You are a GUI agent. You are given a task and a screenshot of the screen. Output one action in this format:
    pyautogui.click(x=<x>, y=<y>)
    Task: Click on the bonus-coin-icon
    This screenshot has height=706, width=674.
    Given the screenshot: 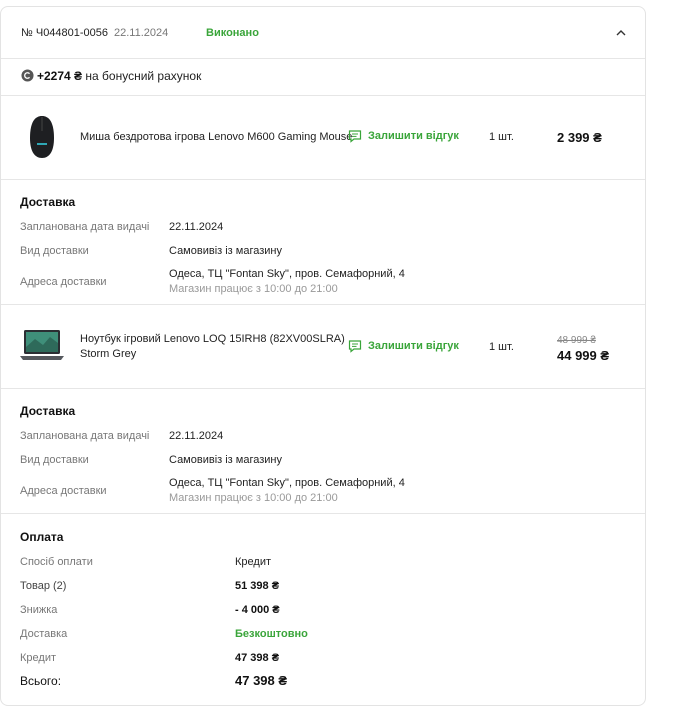 What is the action you would take?
    pyautogui.click(x=27, y=75)
    